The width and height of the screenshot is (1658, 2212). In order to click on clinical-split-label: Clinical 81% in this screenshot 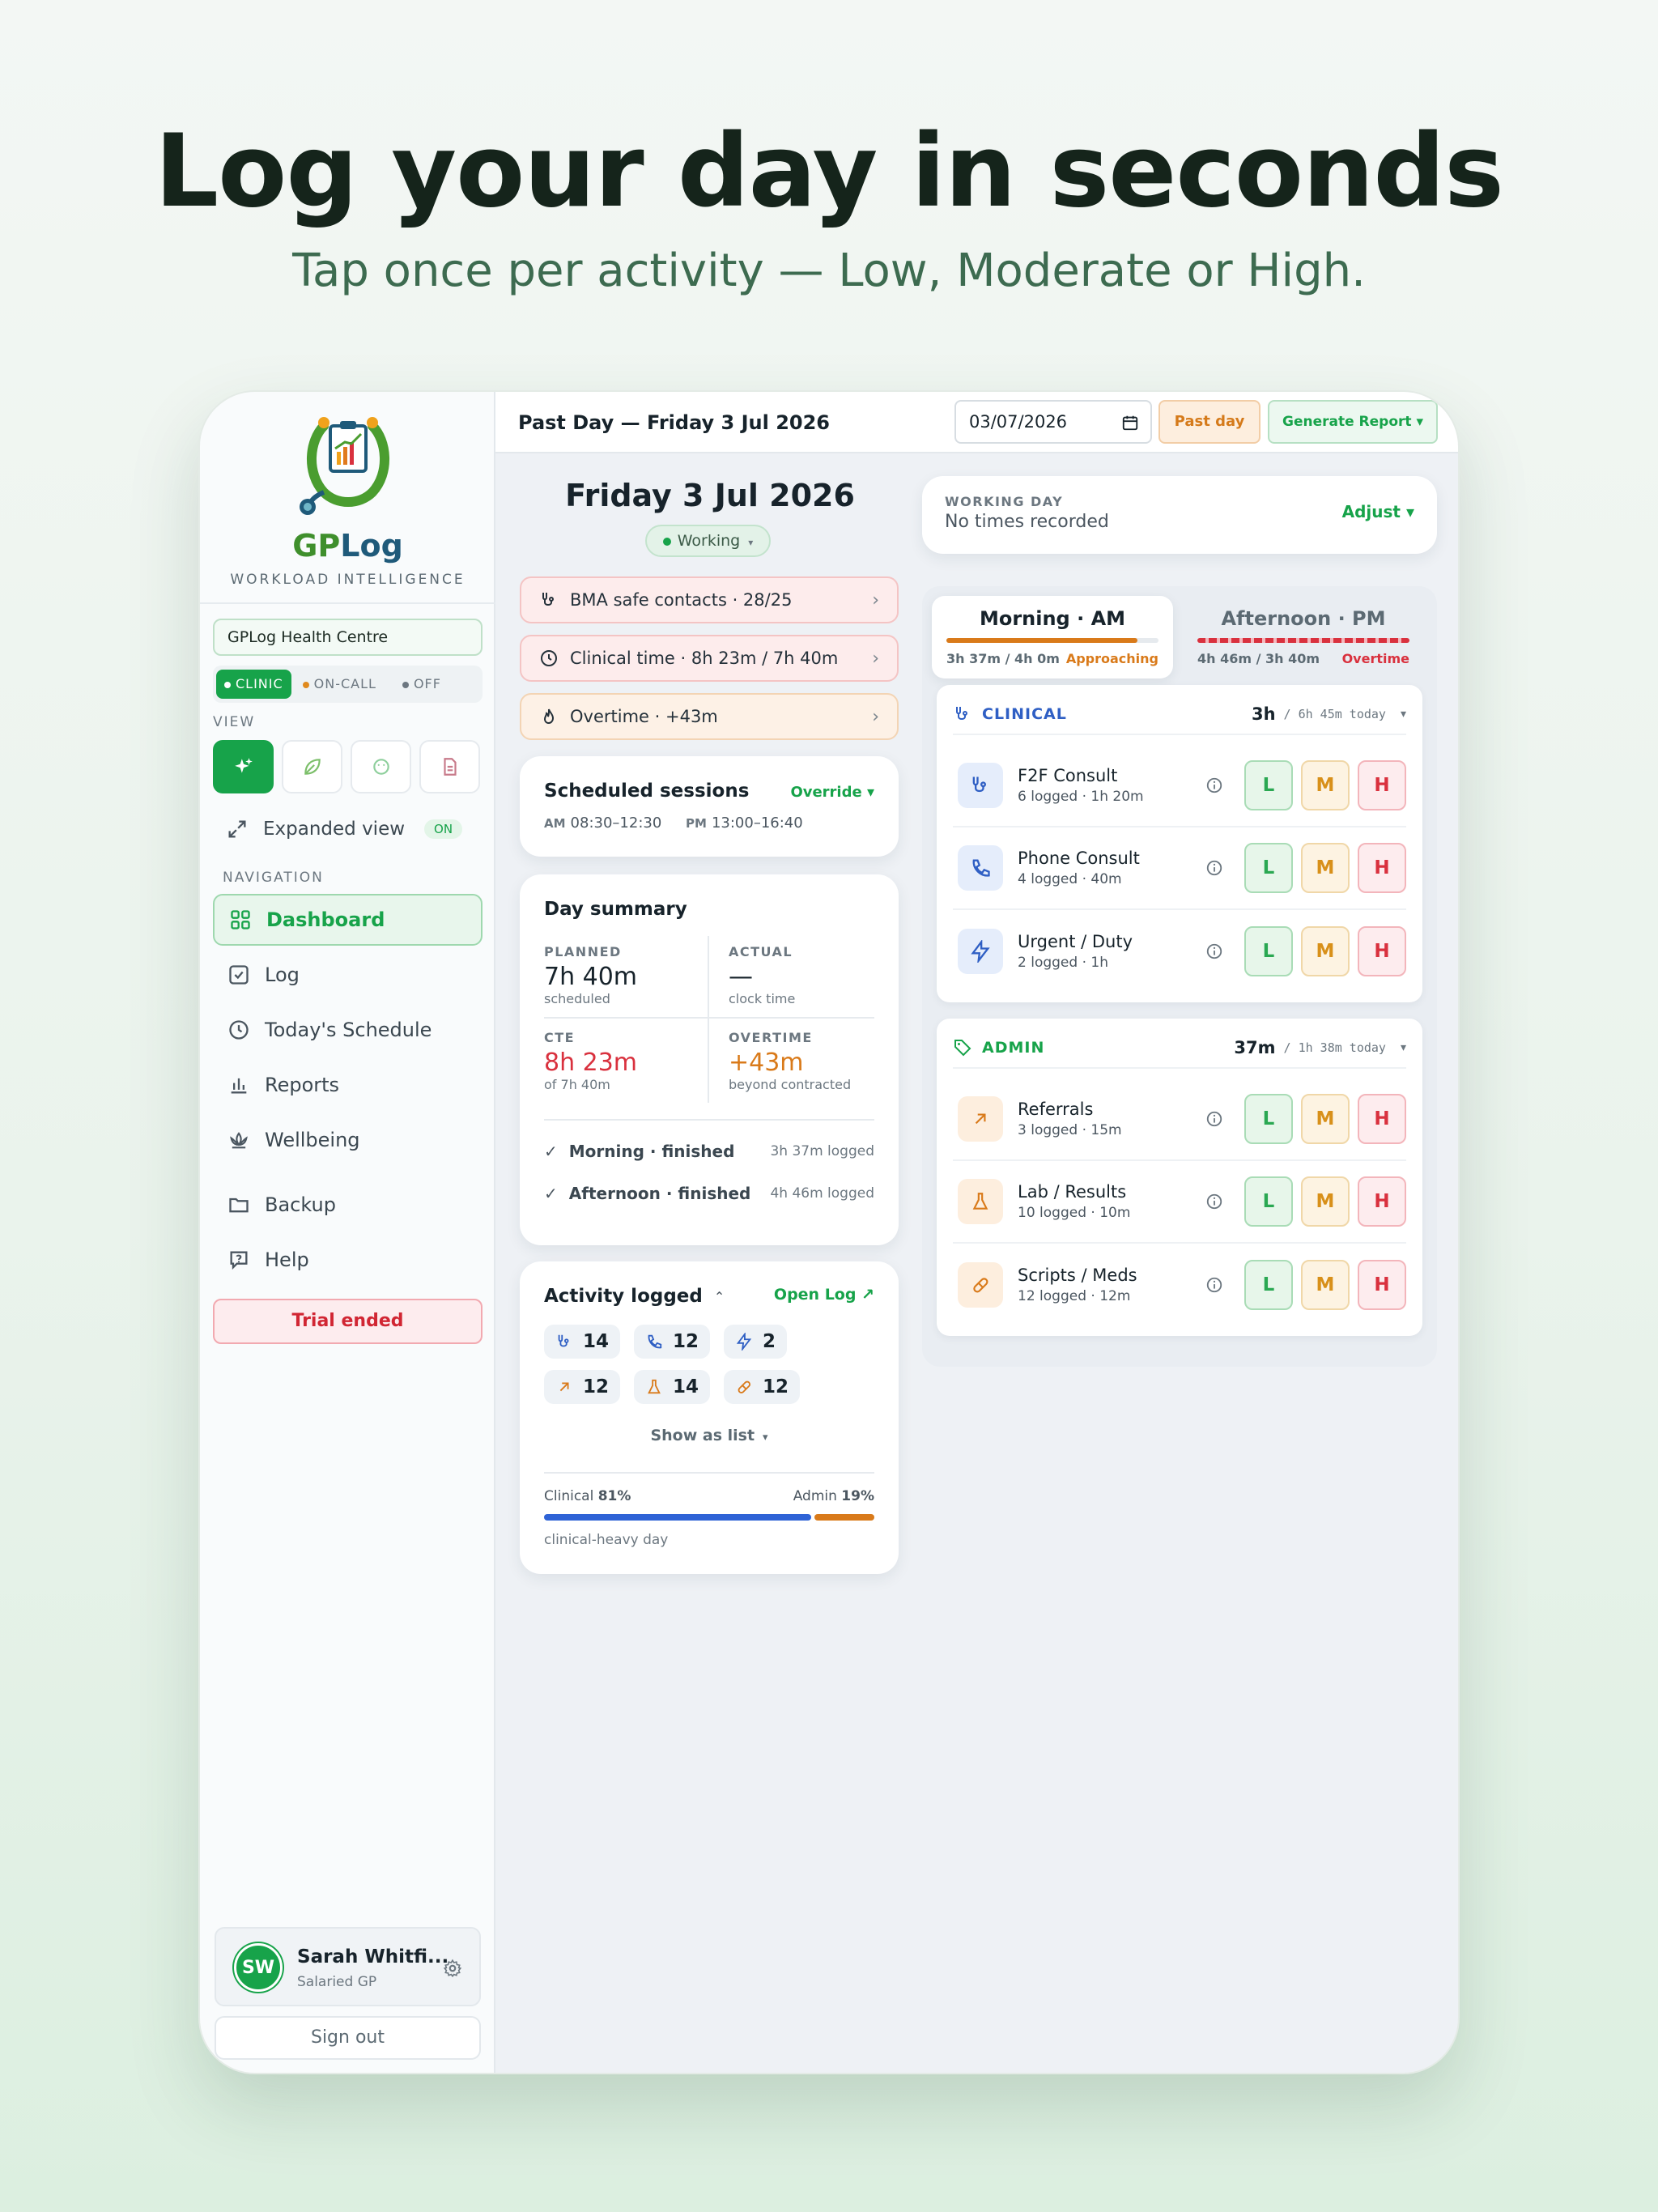, I will do `click(587, 1496)`.